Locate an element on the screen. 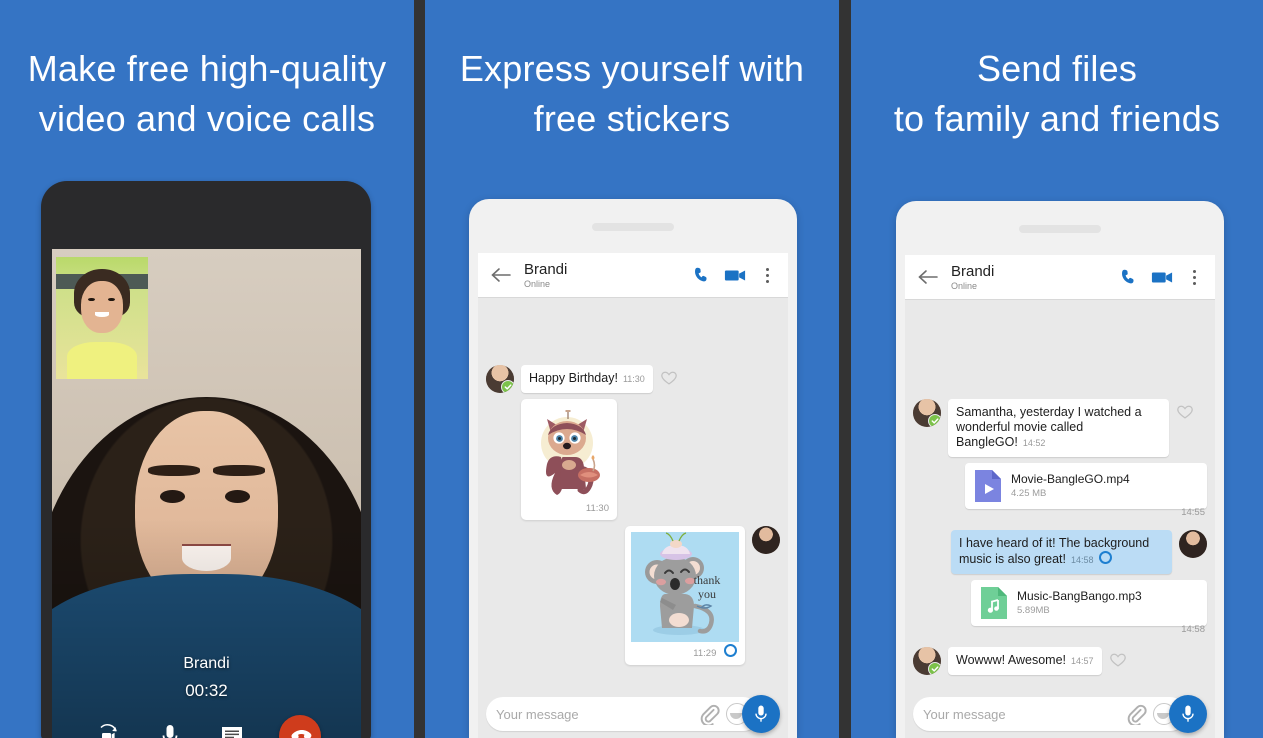  end-call-icon is located at coordinates (300, 733).